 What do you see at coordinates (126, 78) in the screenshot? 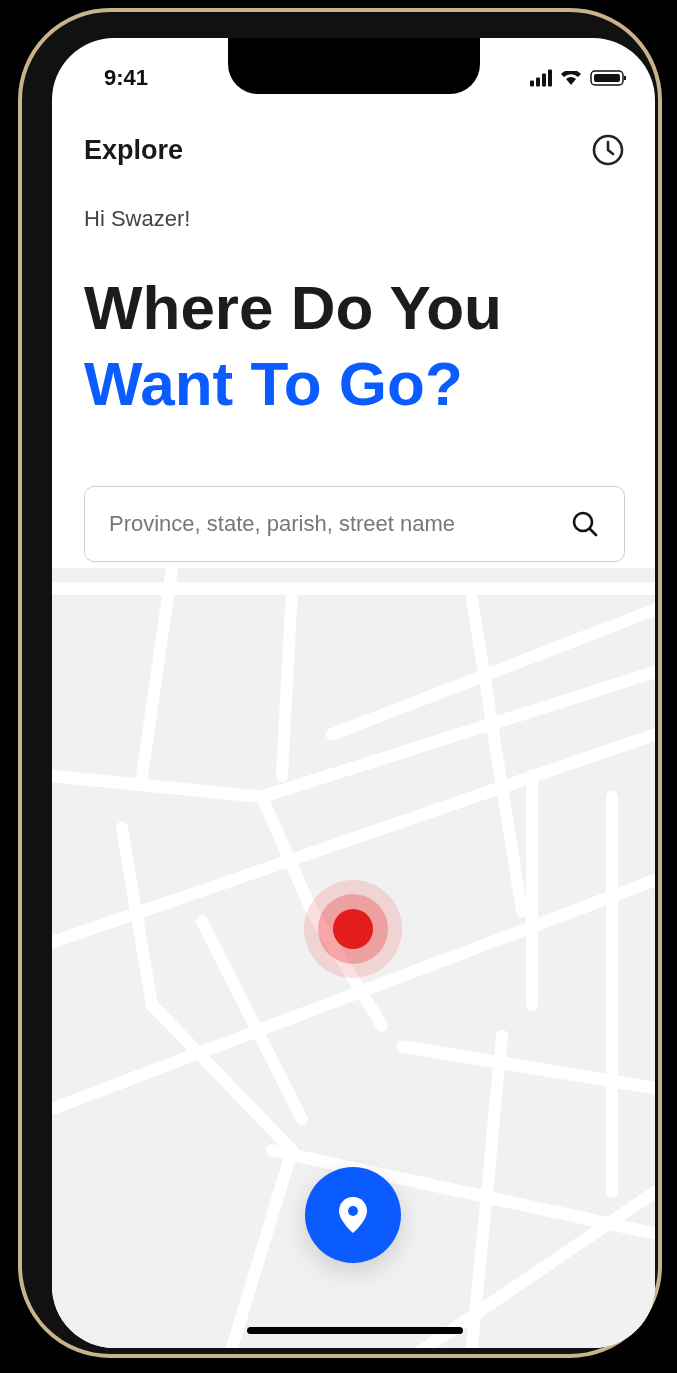
I see `status-time: 9:41` at bounding box center [126, 78].